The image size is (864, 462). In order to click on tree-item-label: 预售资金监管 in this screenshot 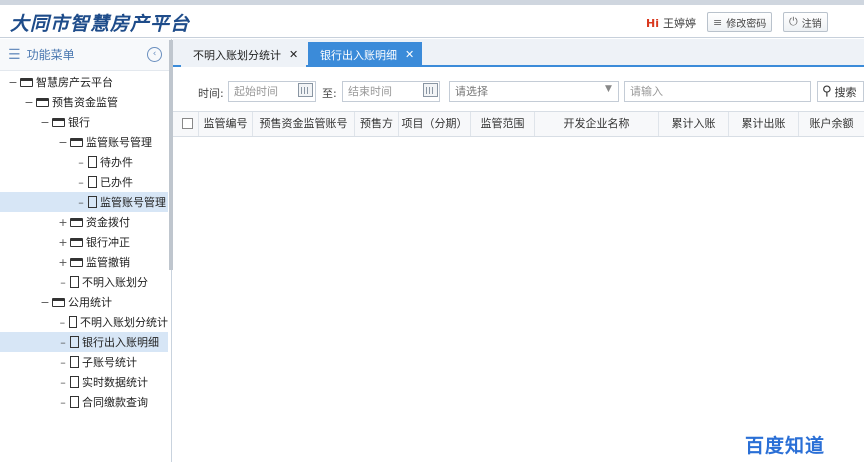, I will do `click(85, 102)`.